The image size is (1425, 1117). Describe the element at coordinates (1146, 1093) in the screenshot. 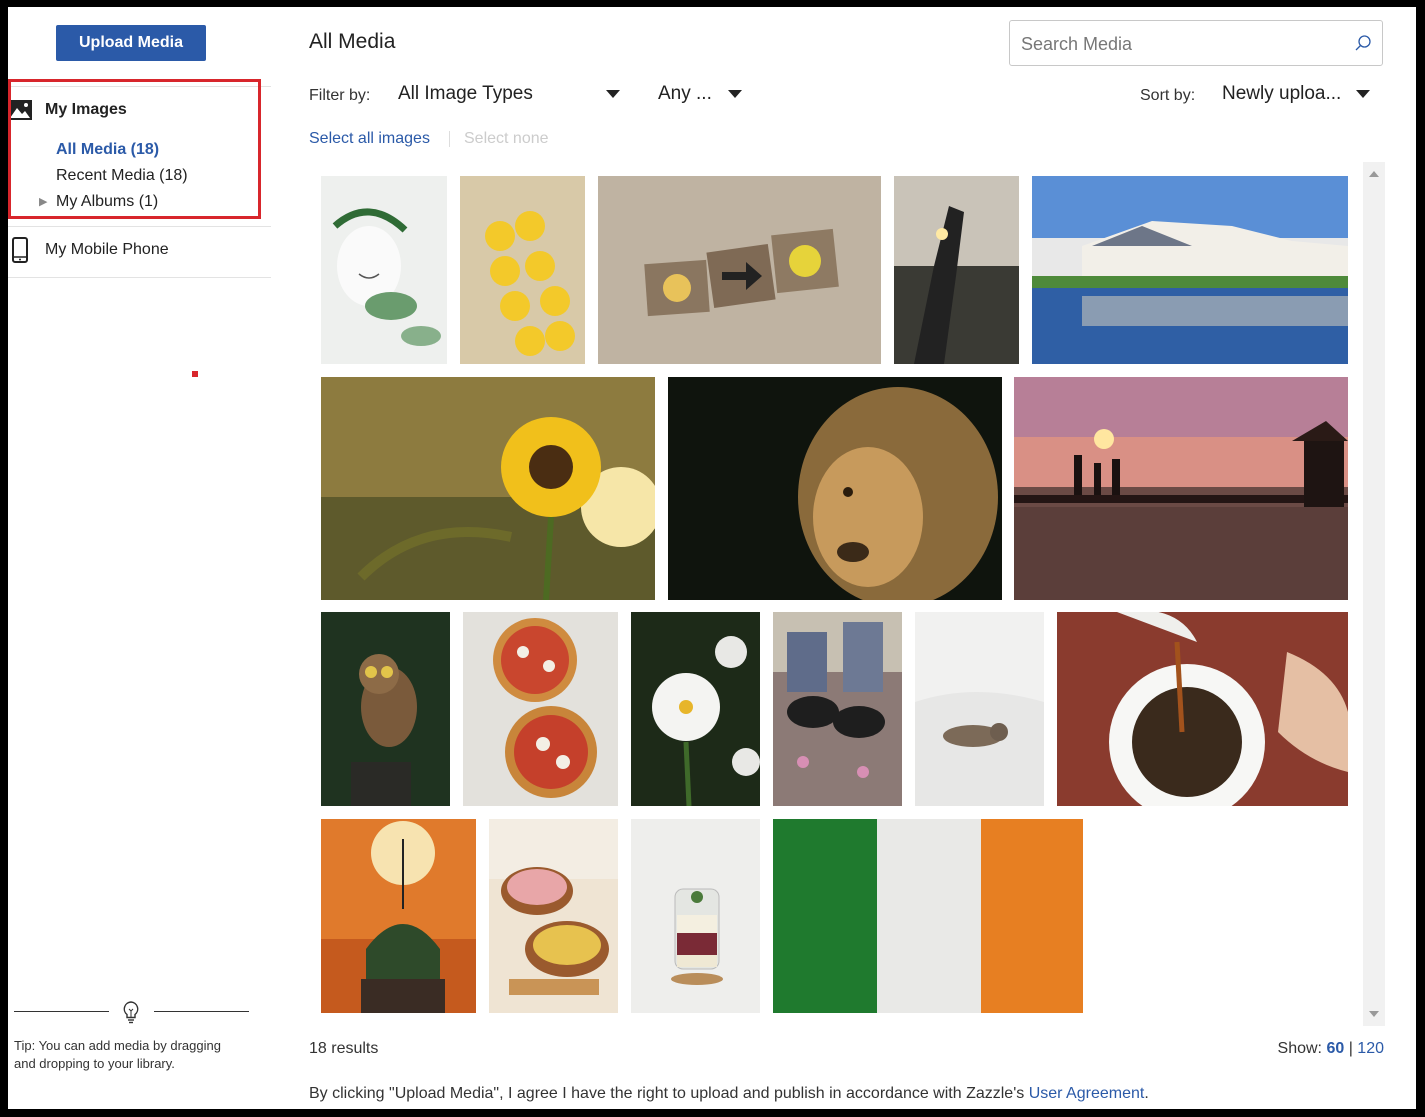

I see `agreement-suffix: .` at that location.